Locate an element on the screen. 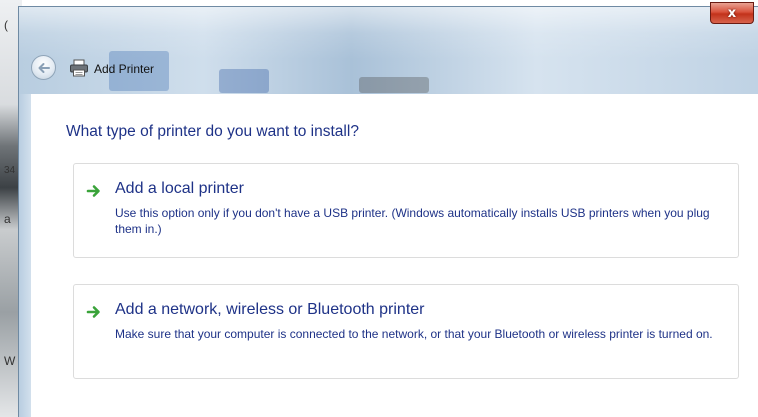 Image resolution: width=758 pixels, height=417 pixels. close-button: x is located at coordinates (732, 13).